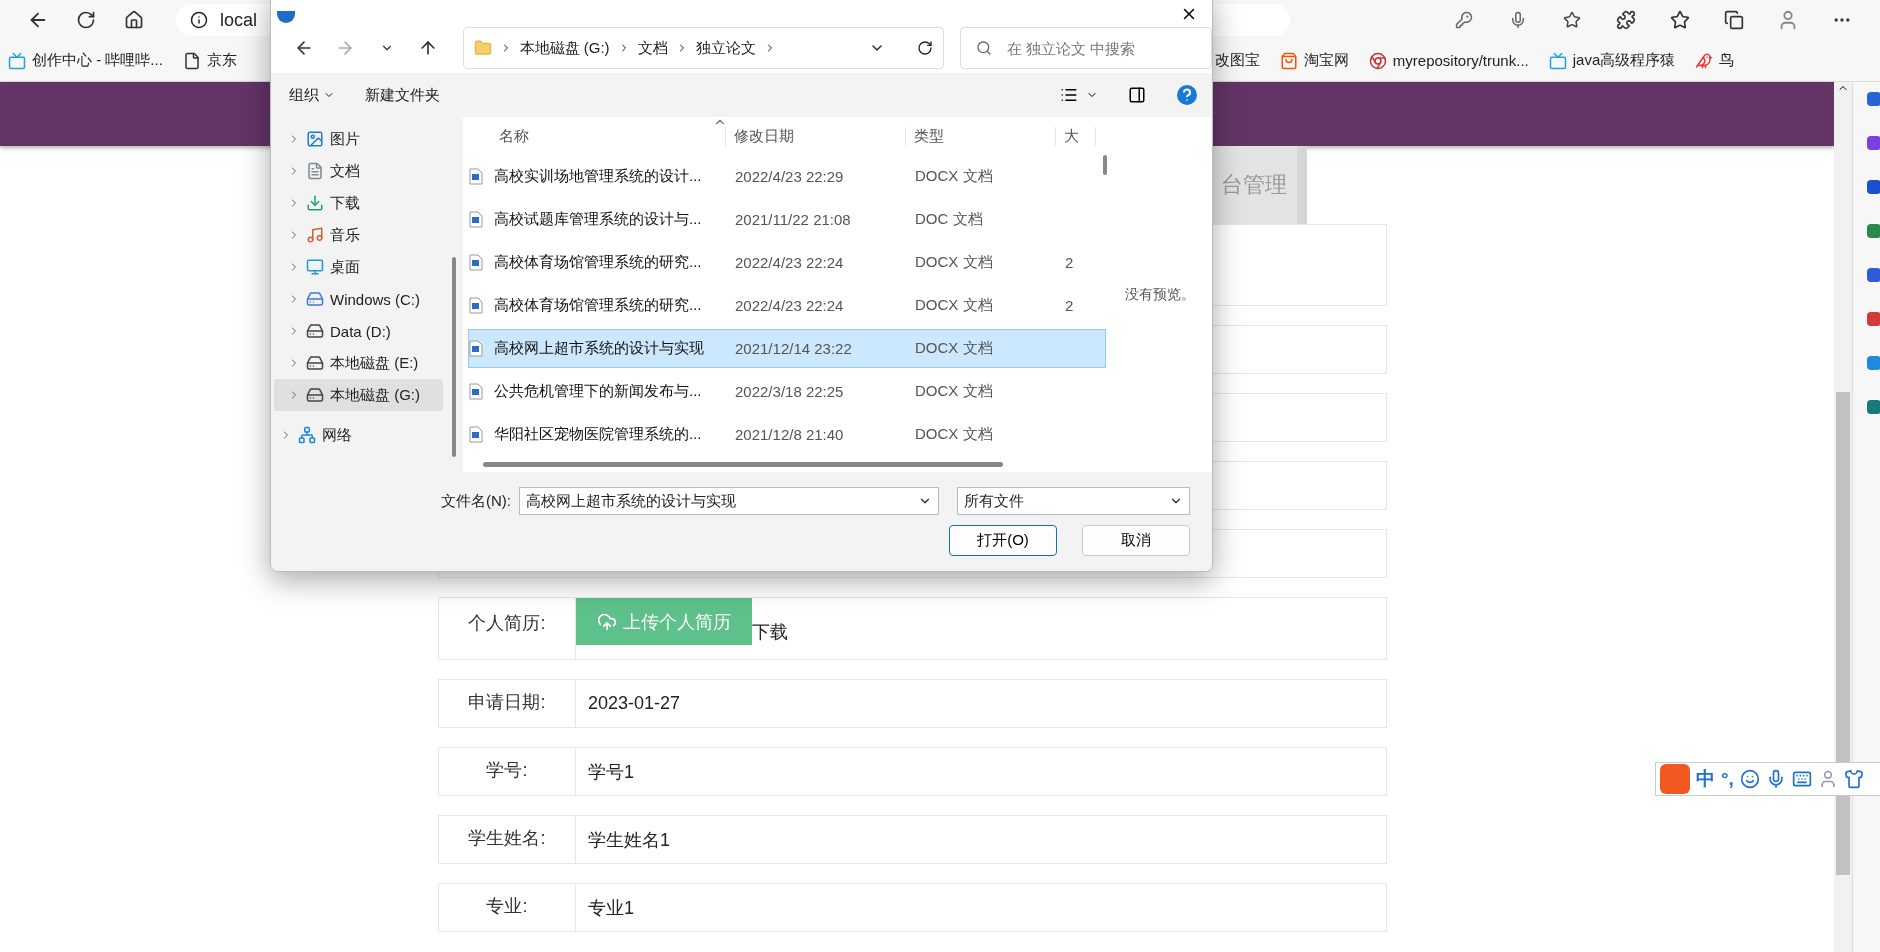 The image size is (1880, 952). What do you see at coordinates (1801, 779) in the screenshot?
I see `keyboard-icon` at bounding box center [1801, 779].